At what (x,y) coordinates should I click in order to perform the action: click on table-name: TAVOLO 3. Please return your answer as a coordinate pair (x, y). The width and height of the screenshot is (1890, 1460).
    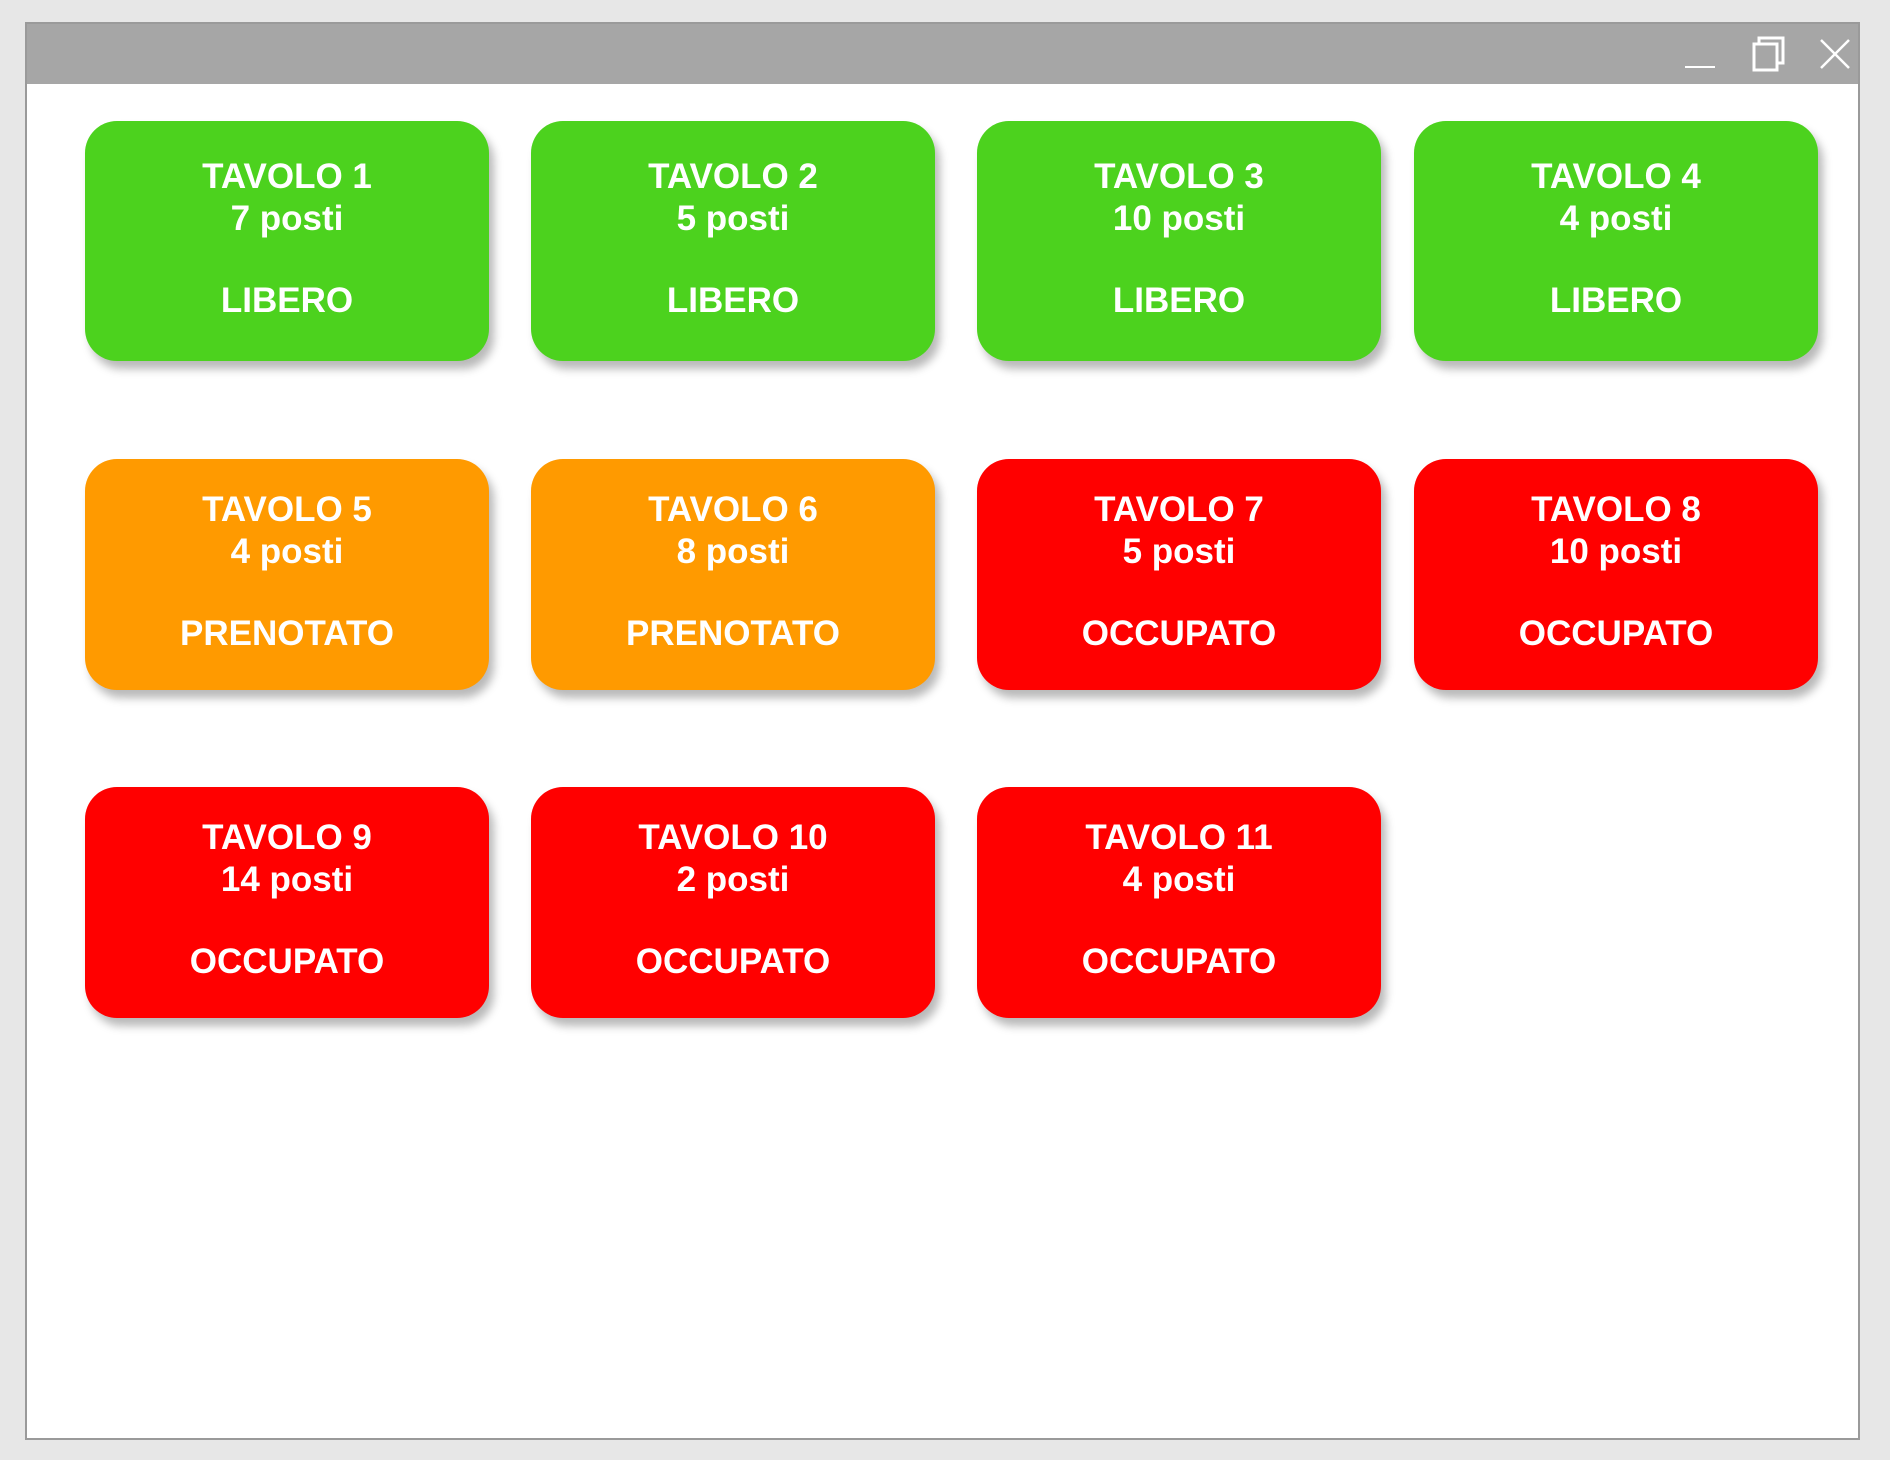
    Looking at the image, I should click on (1179, 176).